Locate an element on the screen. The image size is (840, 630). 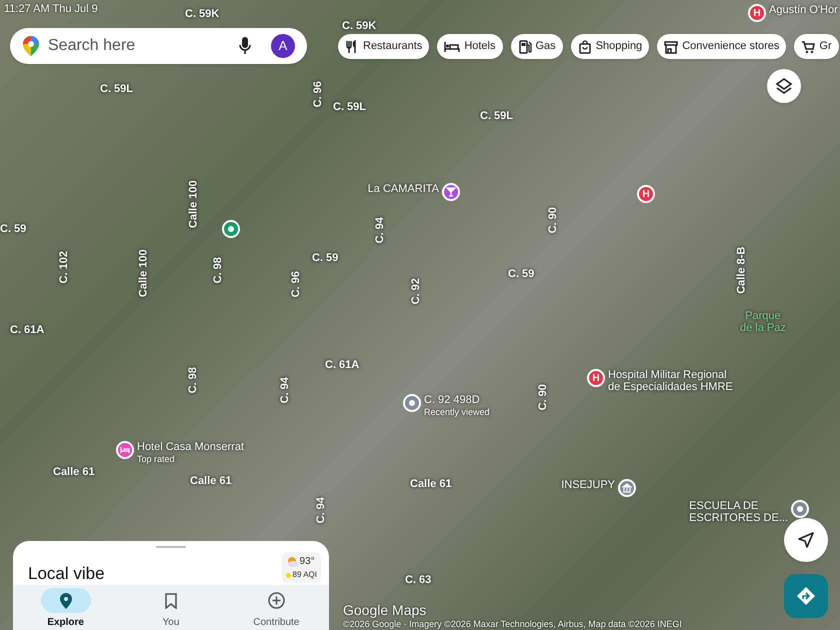
place-subtitle: Top rated is located at coordinates (156, 459).